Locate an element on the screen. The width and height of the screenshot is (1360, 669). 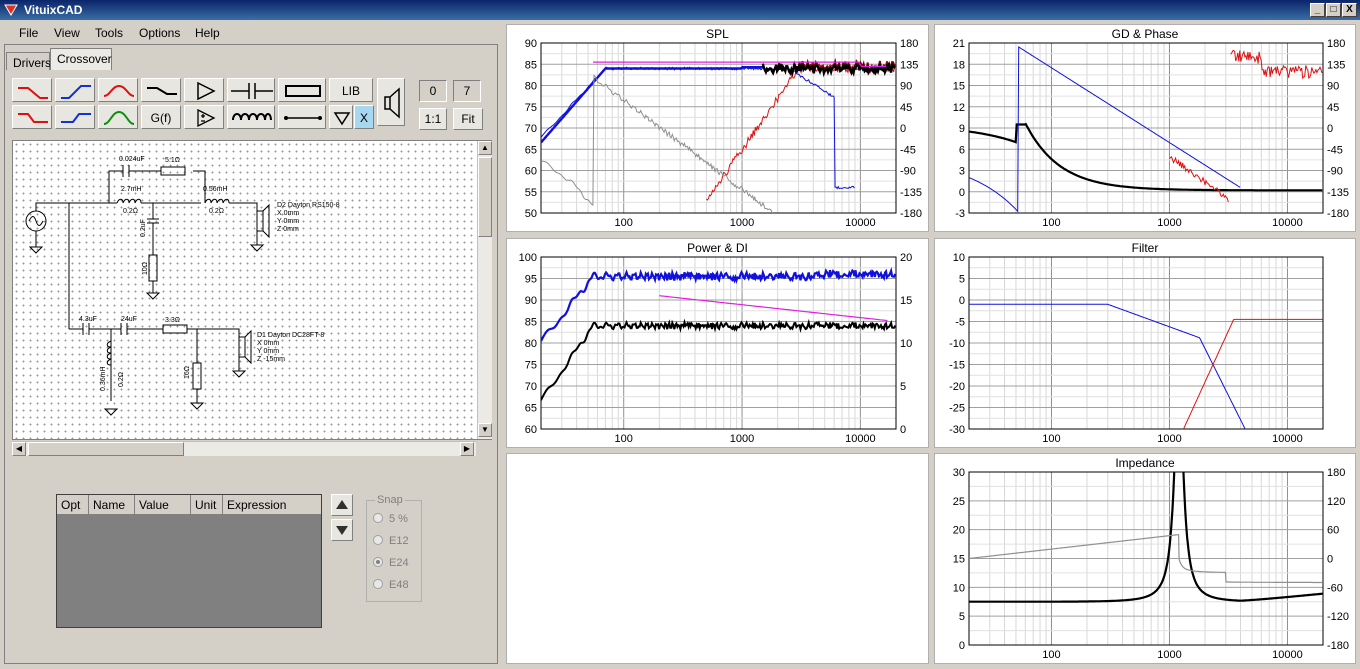
y-left-tick: 65 is located at coordinates (531, 409).